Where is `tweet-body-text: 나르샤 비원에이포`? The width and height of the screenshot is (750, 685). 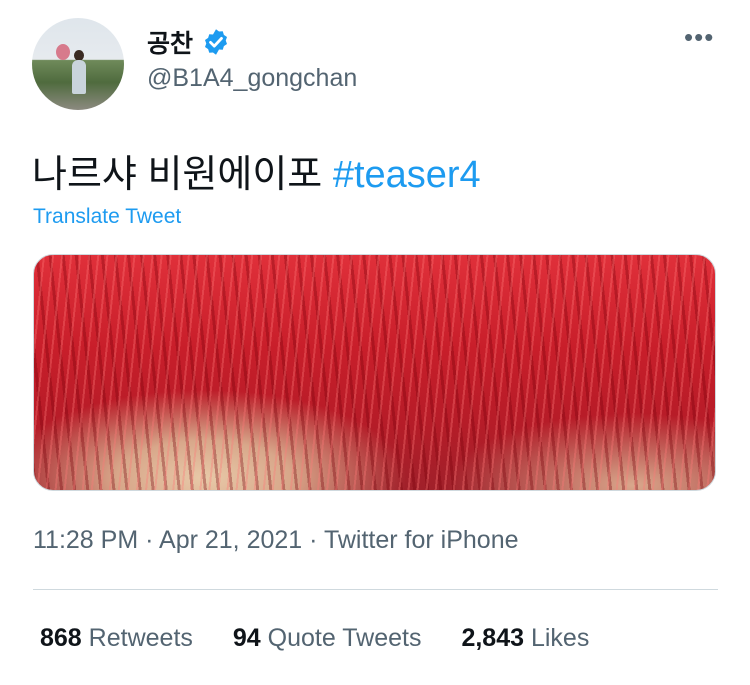 tweet-body-text: 나르샤 비원에이포 is located at coordinates (177, 175).